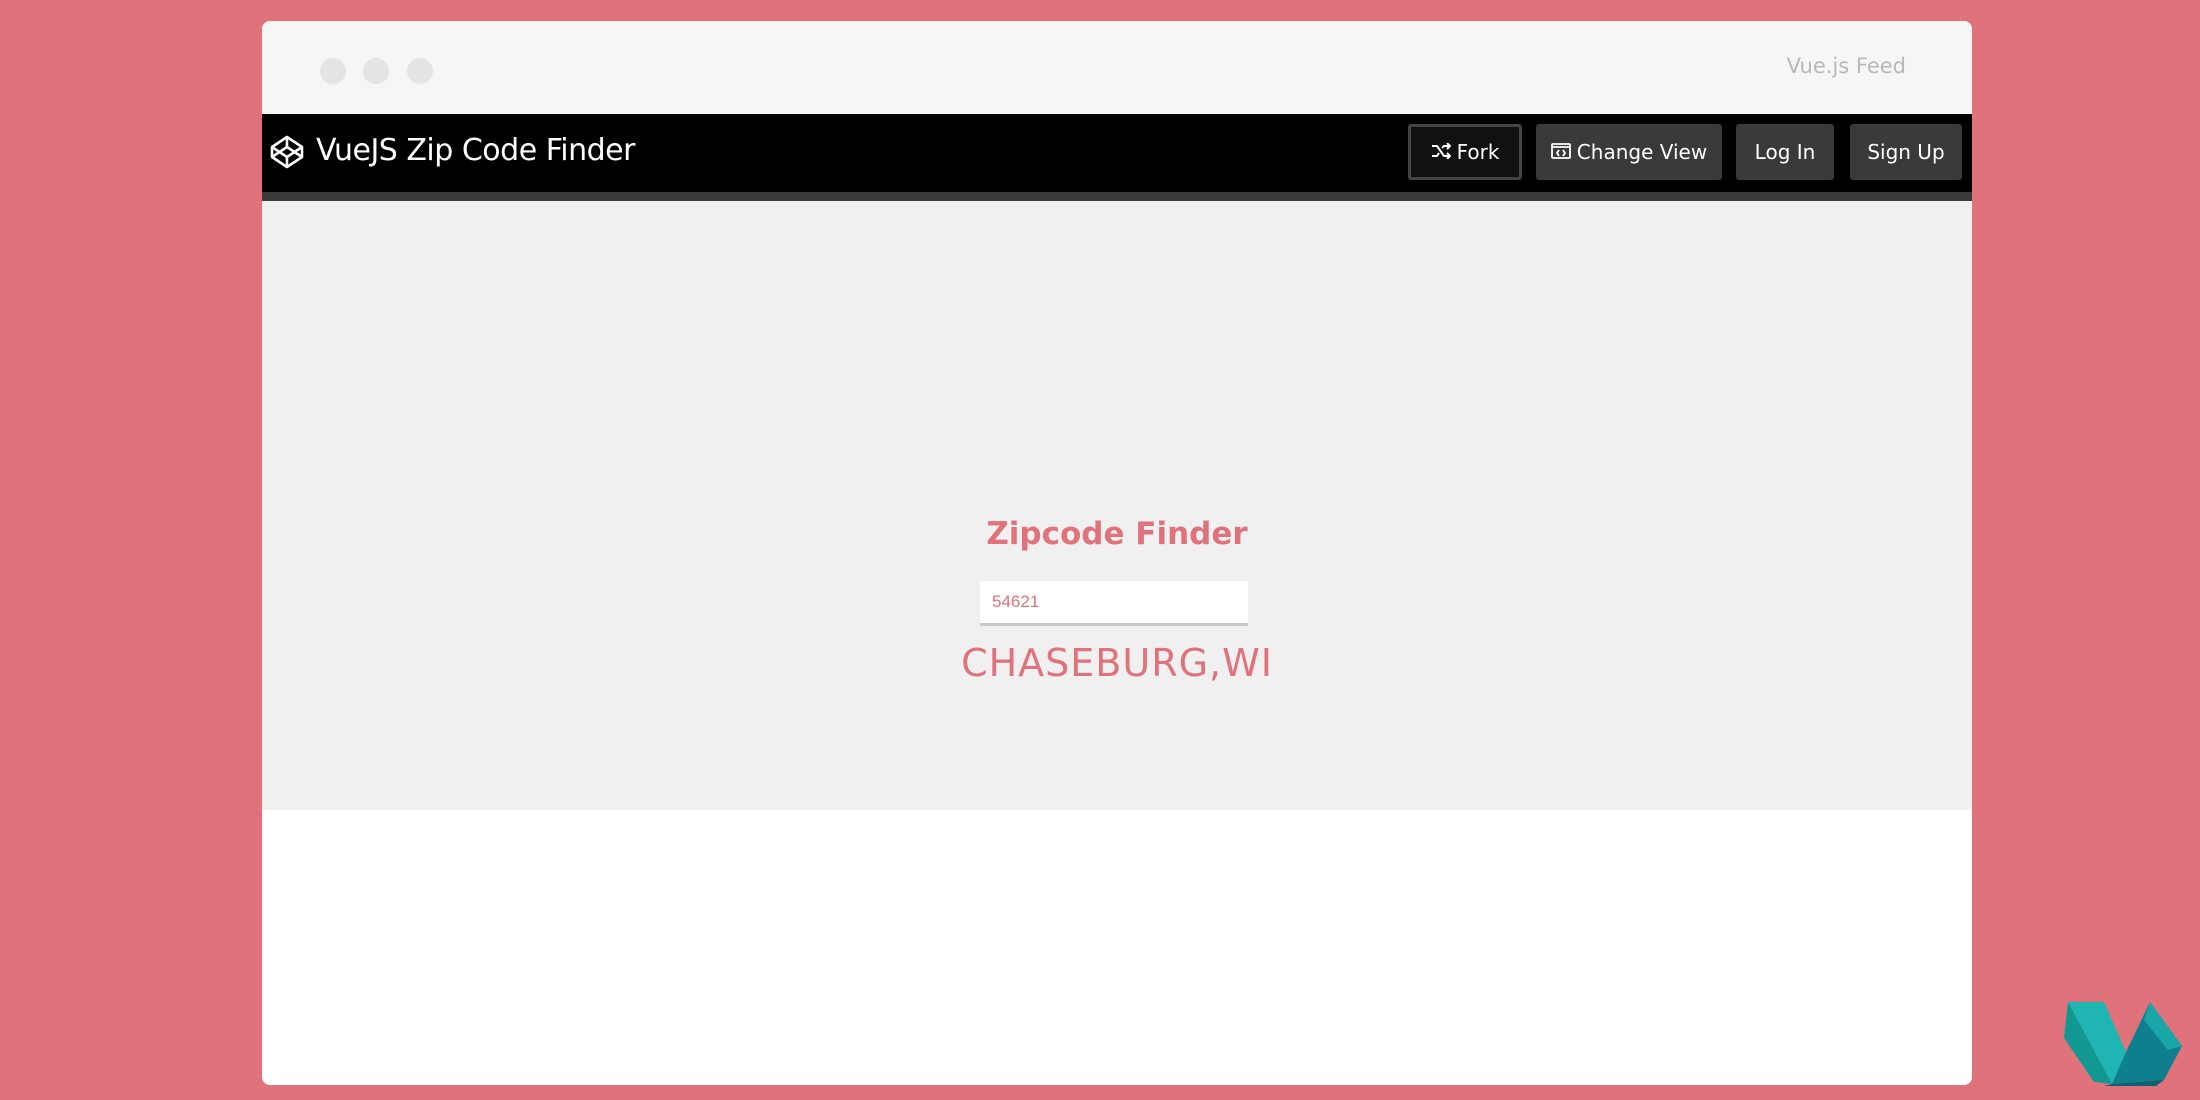  I want to click on vue-feed-logo-icon, so click(2124, 1043).